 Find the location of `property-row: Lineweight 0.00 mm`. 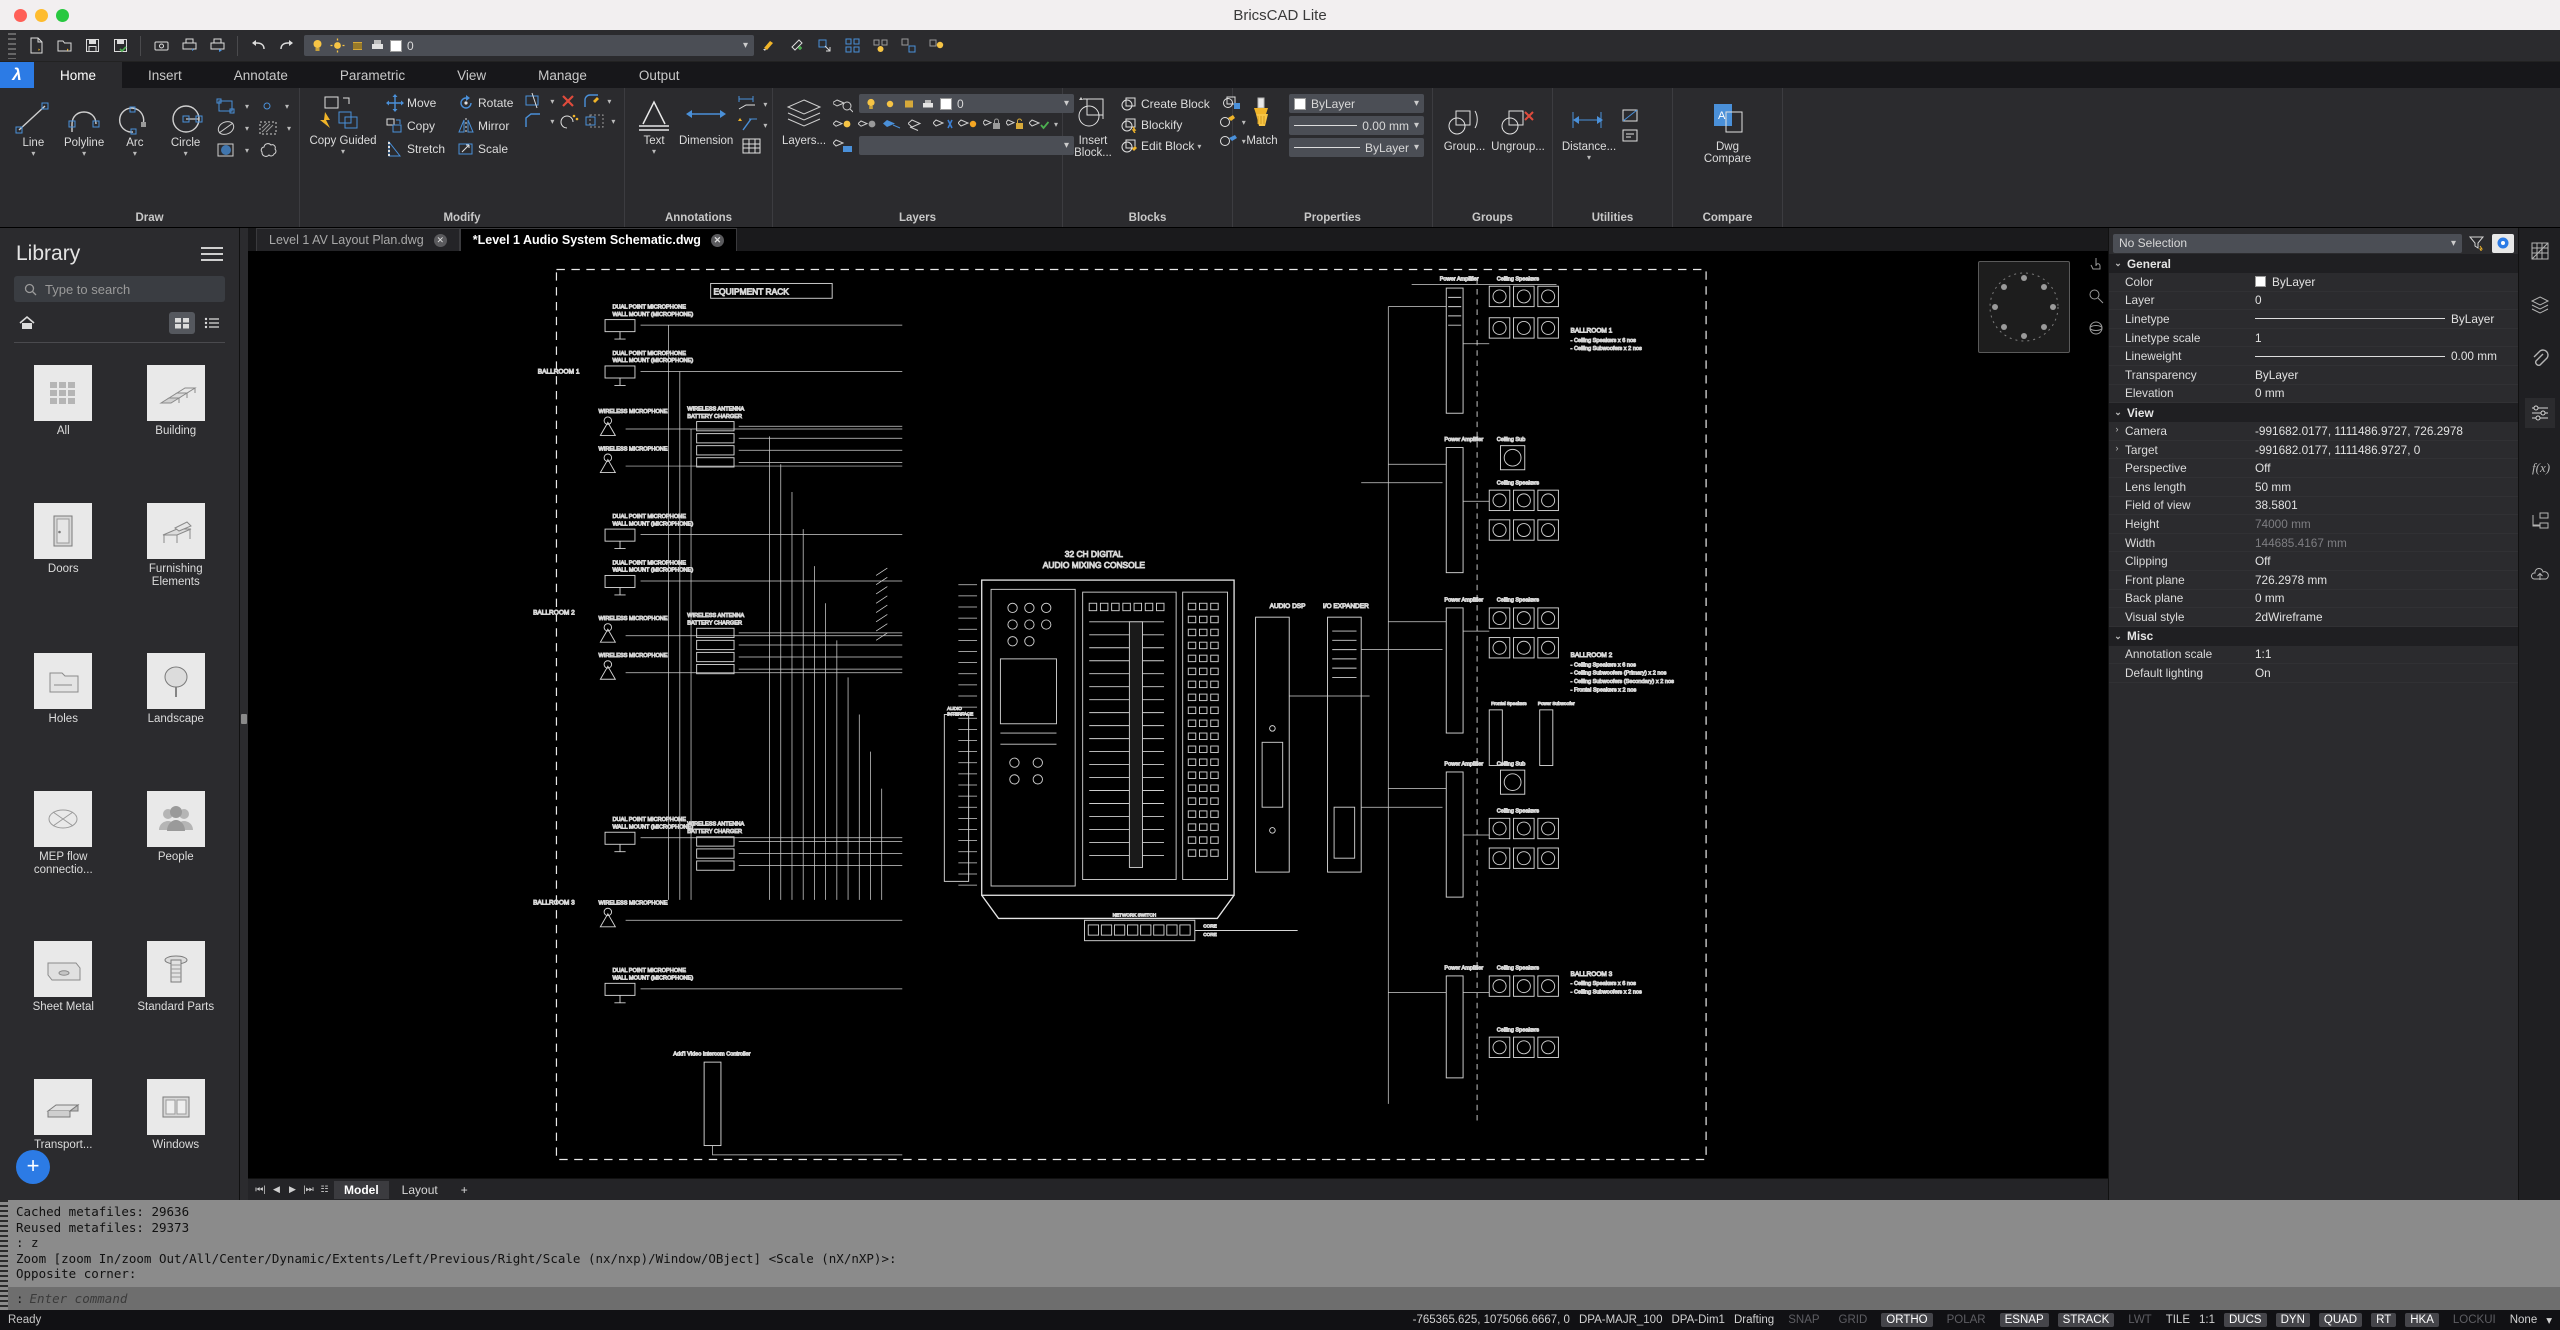

property-row: Lineweight 0.00 mm is located at coordinates (2313, 356).